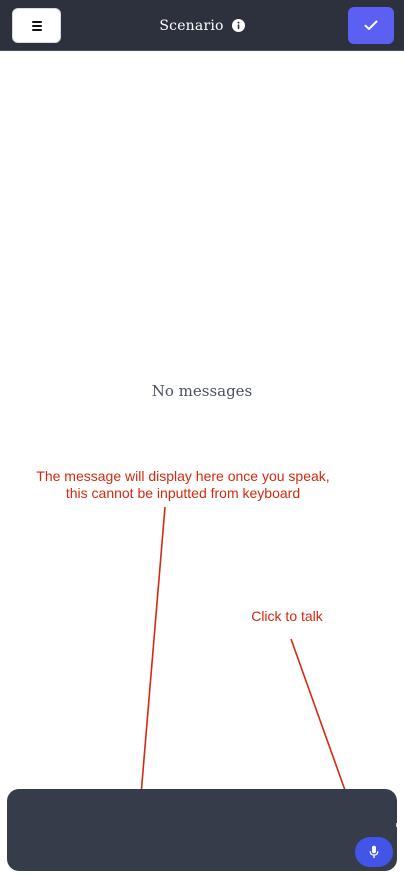 The height and width of the screenshot is (874, 404). What do you see at coordinates (287, 616) in the screenshot?
I see `annotation-talk-note: Click to talk` at bounding box center [287, 616].